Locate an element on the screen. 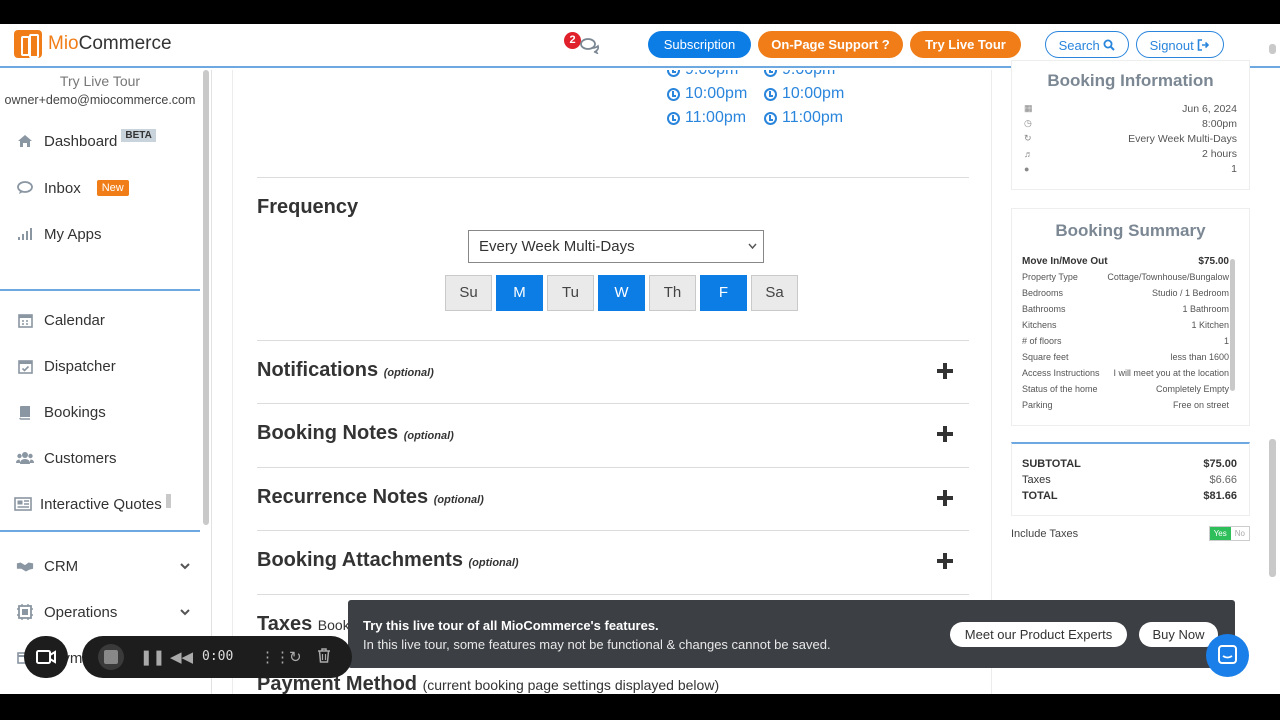 The width and height of the screenshot is (1280, 720). bell-icon: ♬ is located at coordinates (1028, 153).